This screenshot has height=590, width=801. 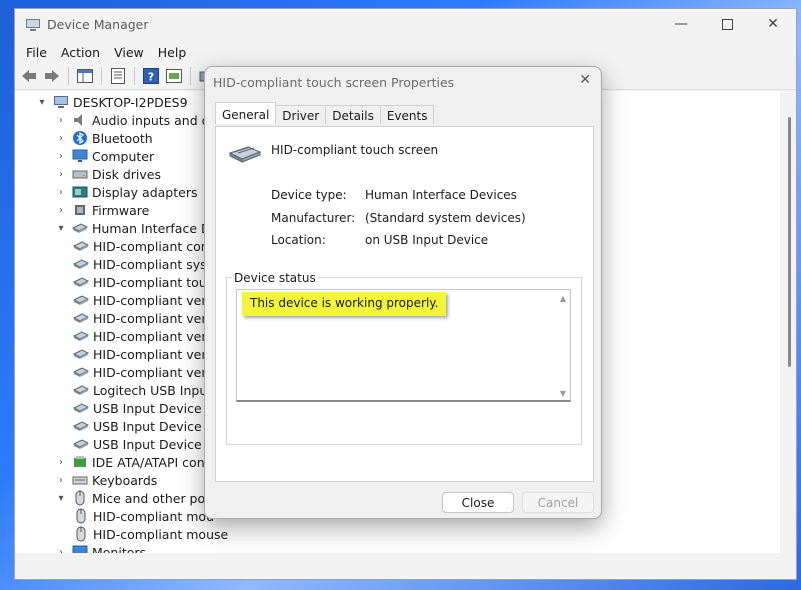 What do you see at coordinates (313, 218) in the screenshot?
I see `manufacturer-label: Manufacturer:` at bounding box center [313, 218].